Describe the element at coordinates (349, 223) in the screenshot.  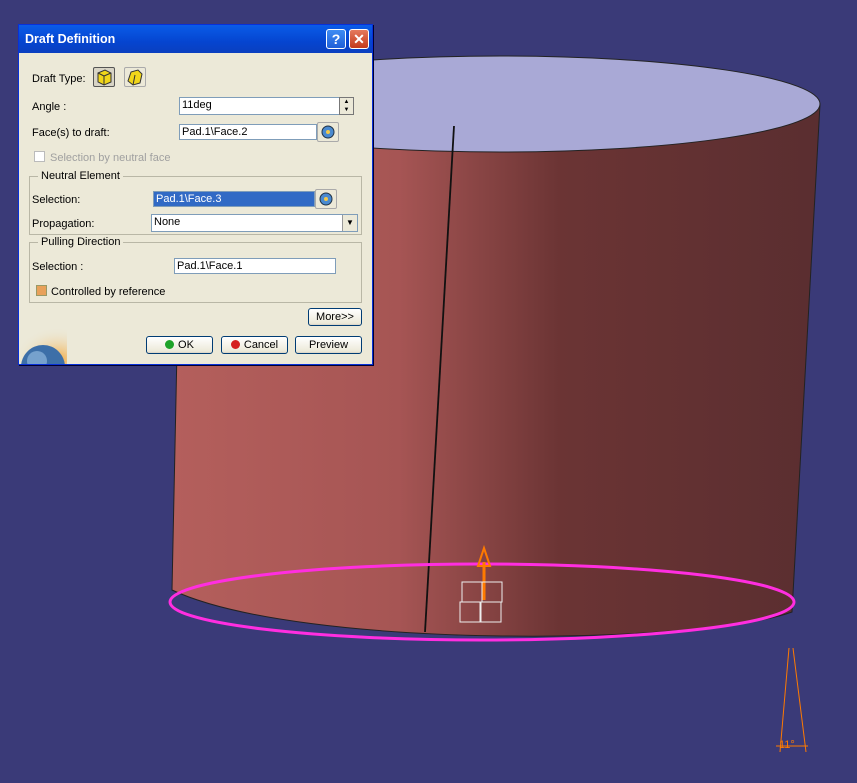
I see `chevron-down-icon: ▼` at that location.